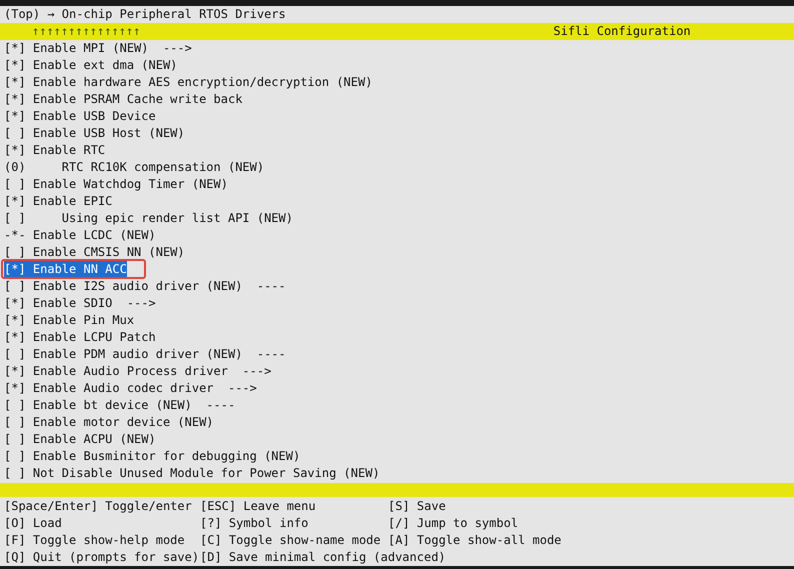 This screenshot has height=569, width=794. What do you see at coordinates (255, 523) in the screenshot?
I see `key-hint: [?] Symbol info` at bounding box center [255, 523].